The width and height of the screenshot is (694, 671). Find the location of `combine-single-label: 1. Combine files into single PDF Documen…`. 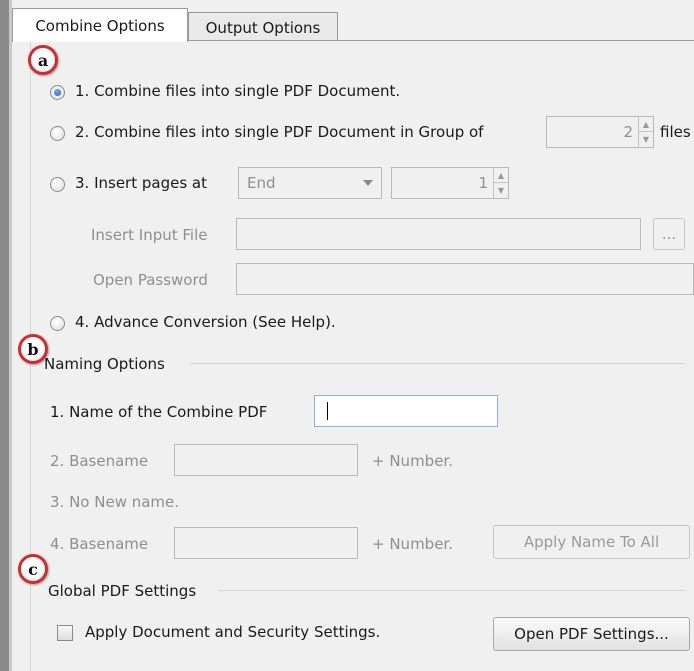

combine-single-label: 1. Combine files into single PDF Documen… is located at coordinates (238, 91).